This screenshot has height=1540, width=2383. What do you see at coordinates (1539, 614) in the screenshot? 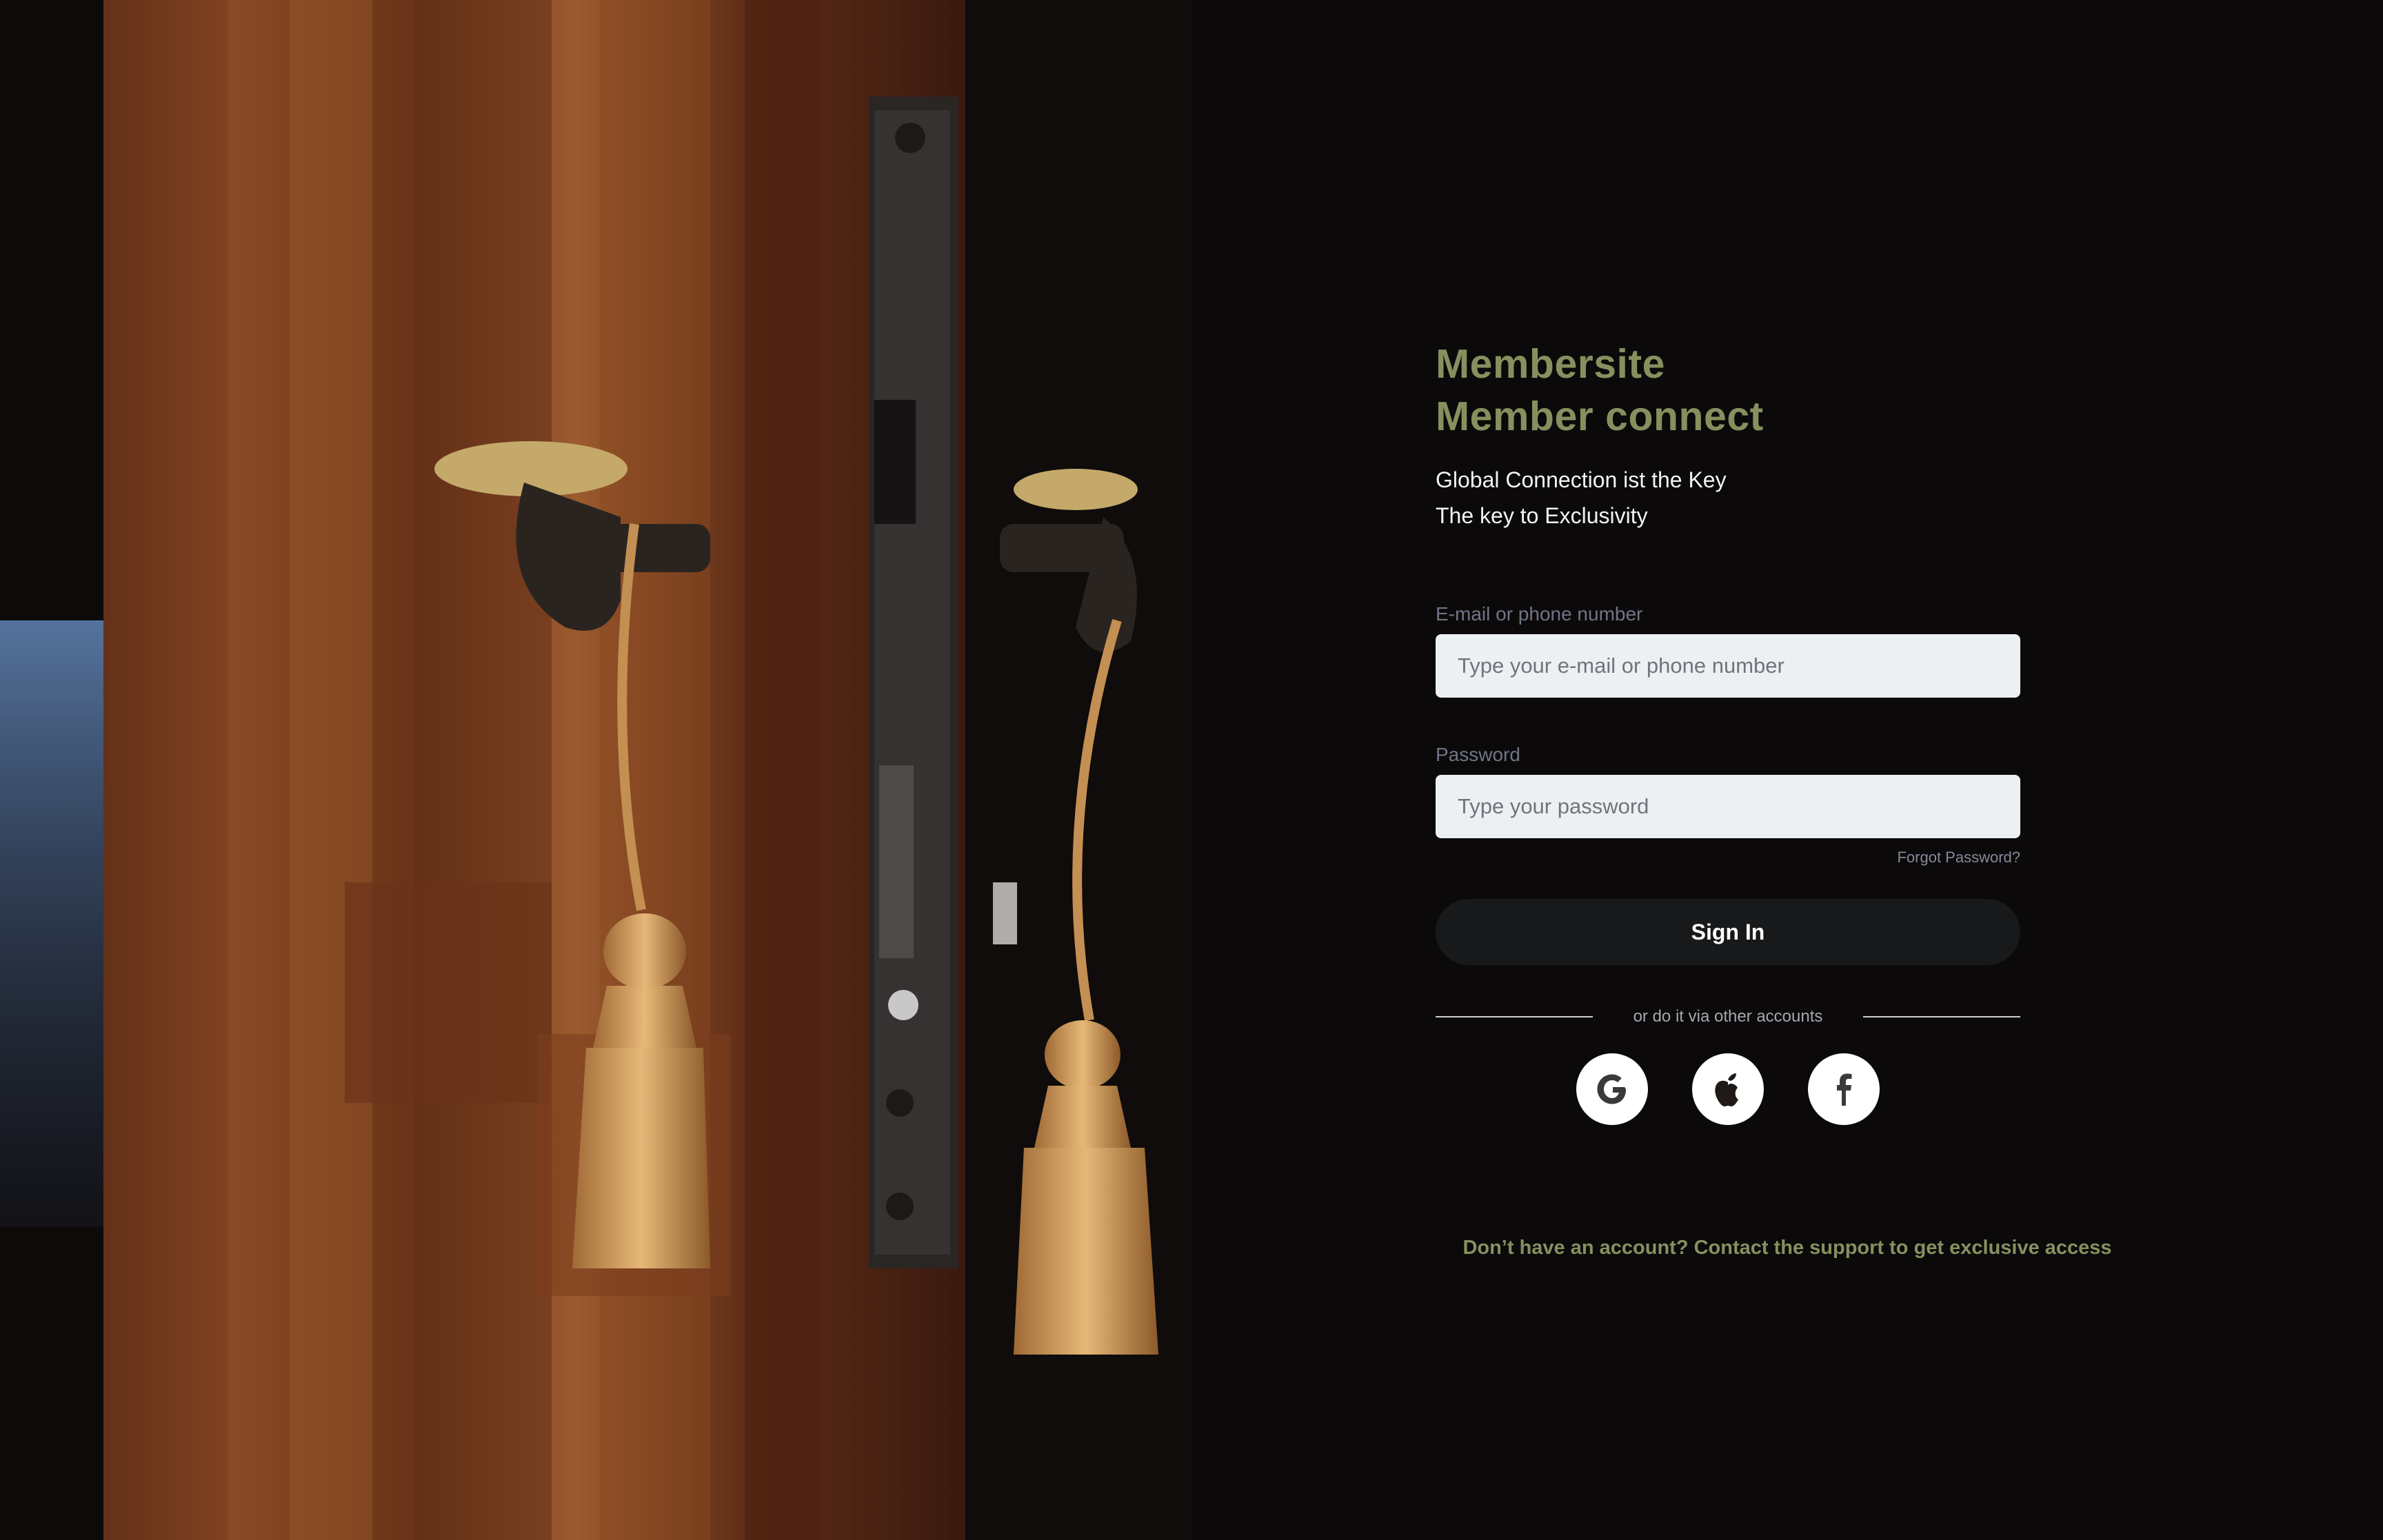
I see `email-label: E-mail or phone number` at bounding box center [1539, 614].